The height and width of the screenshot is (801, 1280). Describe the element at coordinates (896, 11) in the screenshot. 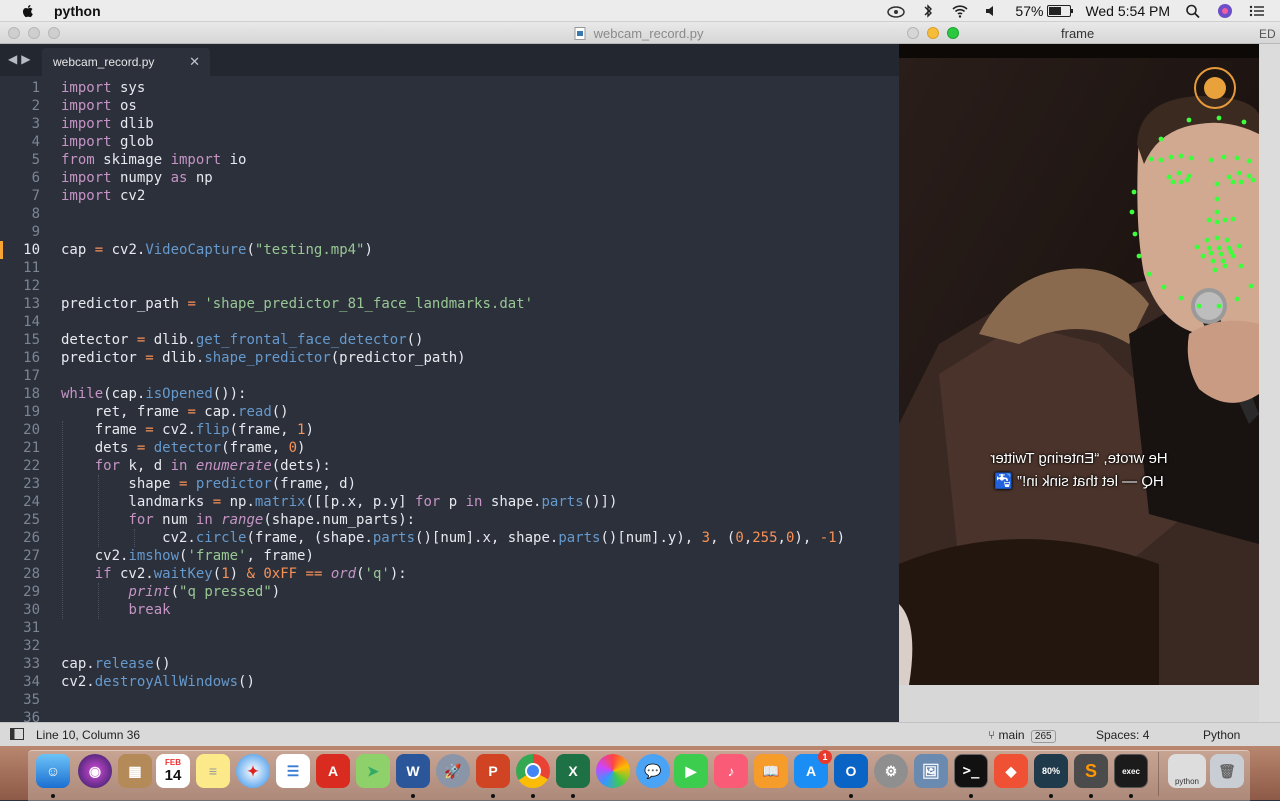

I see `creative-cloud-icon` at that location.